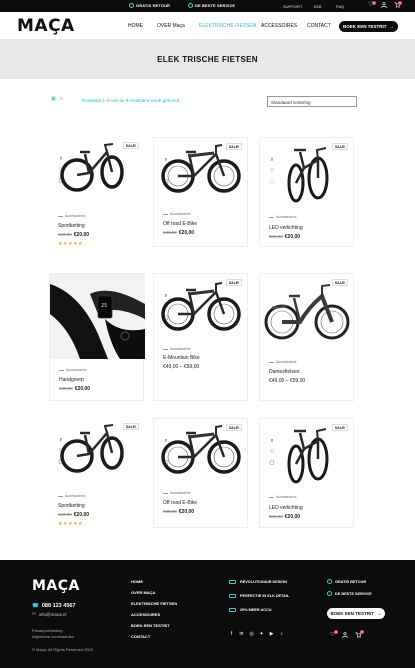 This screenshot has height=668, width=415. Describe the element at coordinates (56, 586) in the screenshot. I see `footer-logo: MAÇA` at that location.